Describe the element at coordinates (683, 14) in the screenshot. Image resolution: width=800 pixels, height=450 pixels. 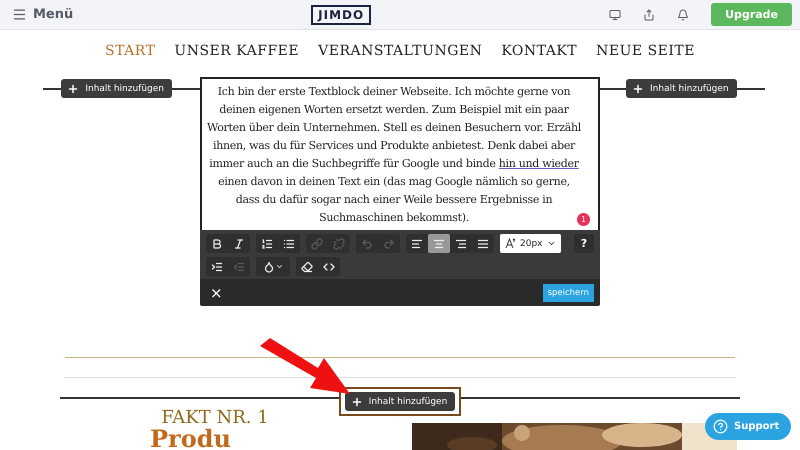
I see `bell-icon` at that location.